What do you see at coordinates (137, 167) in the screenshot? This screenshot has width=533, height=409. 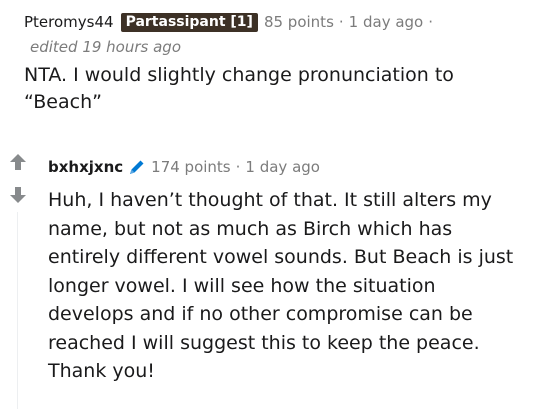 I see `pencil-icon` at bounding box center [137, 167].